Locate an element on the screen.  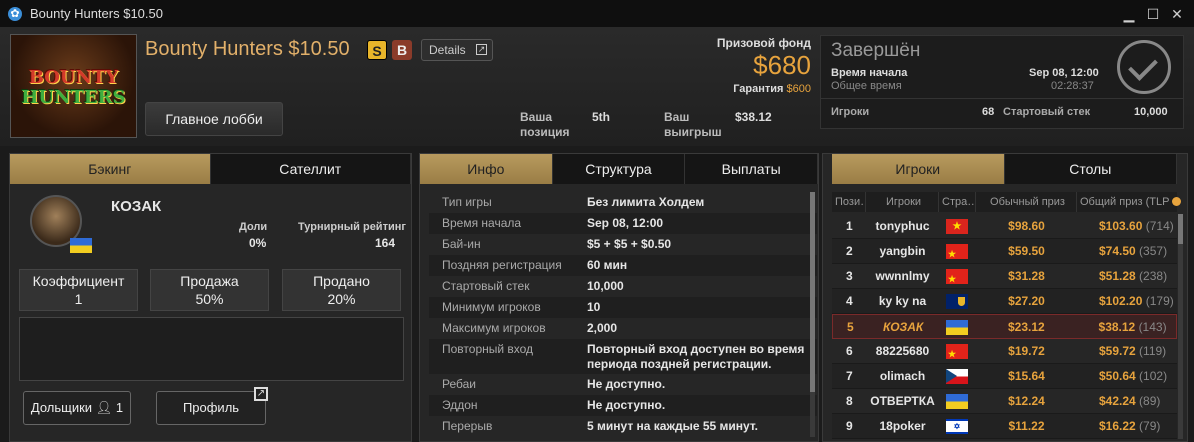
row-prize: $12.24 is located at coordinates (1026, 401).